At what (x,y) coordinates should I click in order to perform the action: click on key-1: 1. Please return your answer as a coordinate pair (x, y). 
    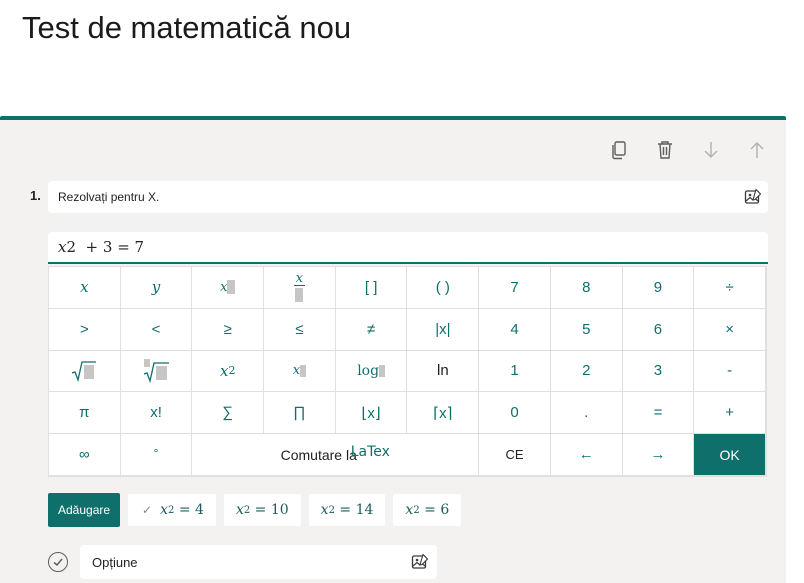
    Looking at the image, I should click on (515, 371).